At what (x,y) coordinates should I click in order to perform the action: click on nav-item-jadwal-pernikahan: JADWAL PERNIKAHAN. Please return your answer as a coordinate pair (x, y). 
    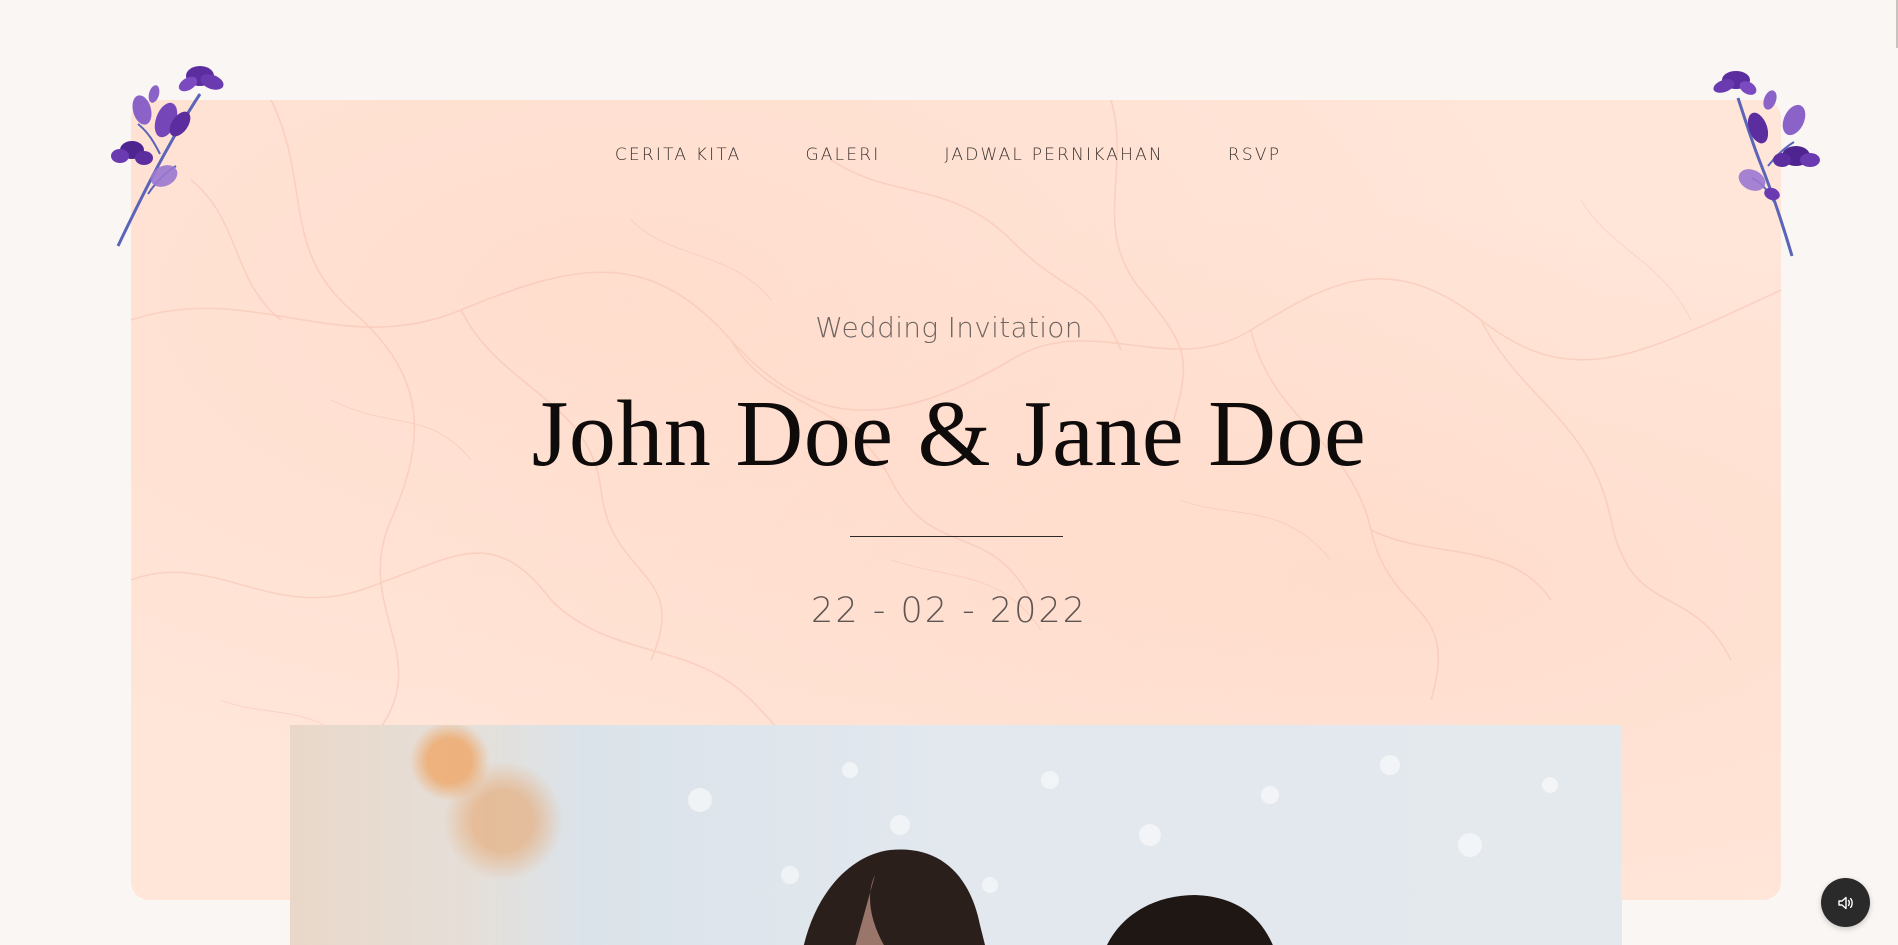
    Looking at the image, I should click on (1054, 155).